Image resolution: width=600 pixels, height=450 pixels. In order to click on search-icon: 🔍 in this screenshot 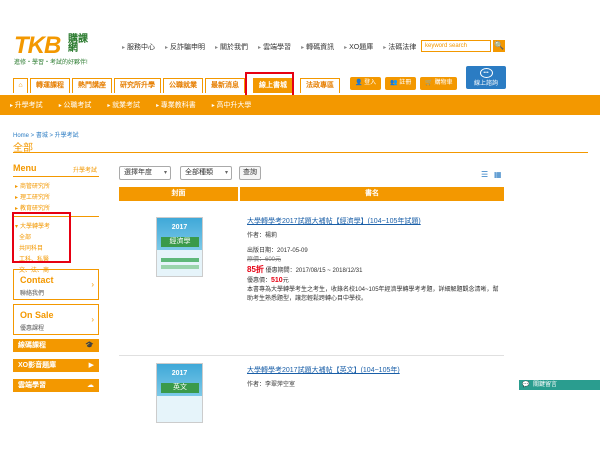, I will do `click(499, 46)`.